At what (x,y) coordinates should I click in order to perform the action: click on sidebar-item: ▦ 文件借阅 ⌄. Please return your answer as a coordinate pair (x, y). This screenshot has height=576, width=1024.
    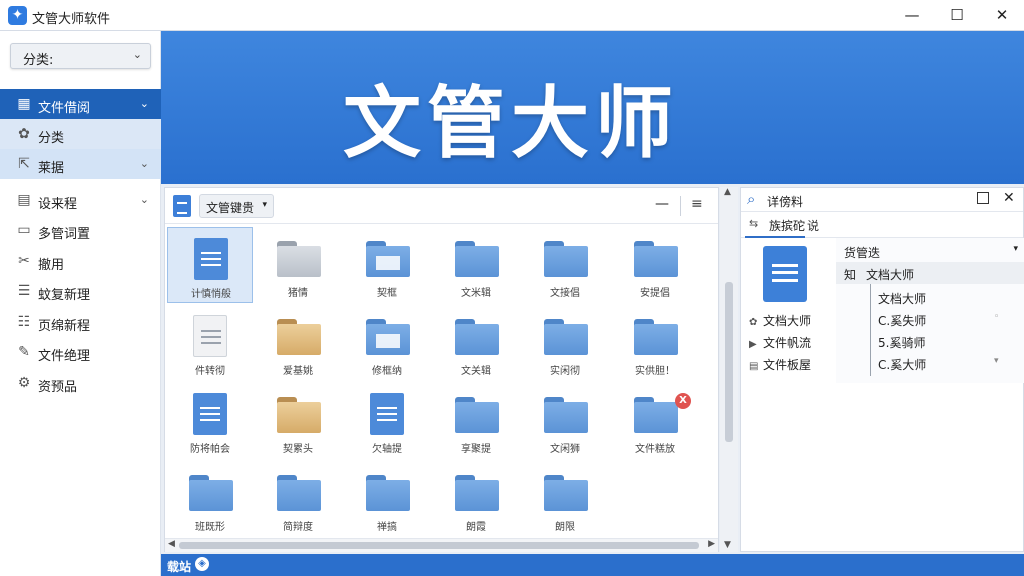
    Looking at the image, I should click on (80, 104).